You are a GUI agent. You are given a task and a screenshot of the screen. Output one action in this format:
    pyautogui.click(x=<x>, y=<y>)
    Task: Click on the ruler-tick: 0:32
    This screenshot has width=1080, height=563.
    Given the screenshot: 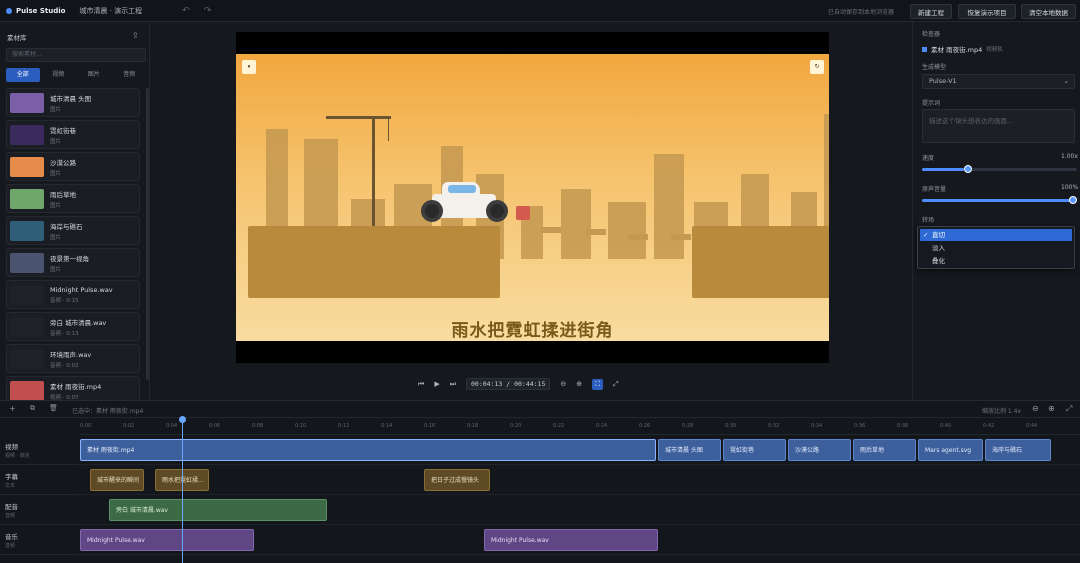 What is the action you would take?
    pyautogui.click(x=774, y=426)
    